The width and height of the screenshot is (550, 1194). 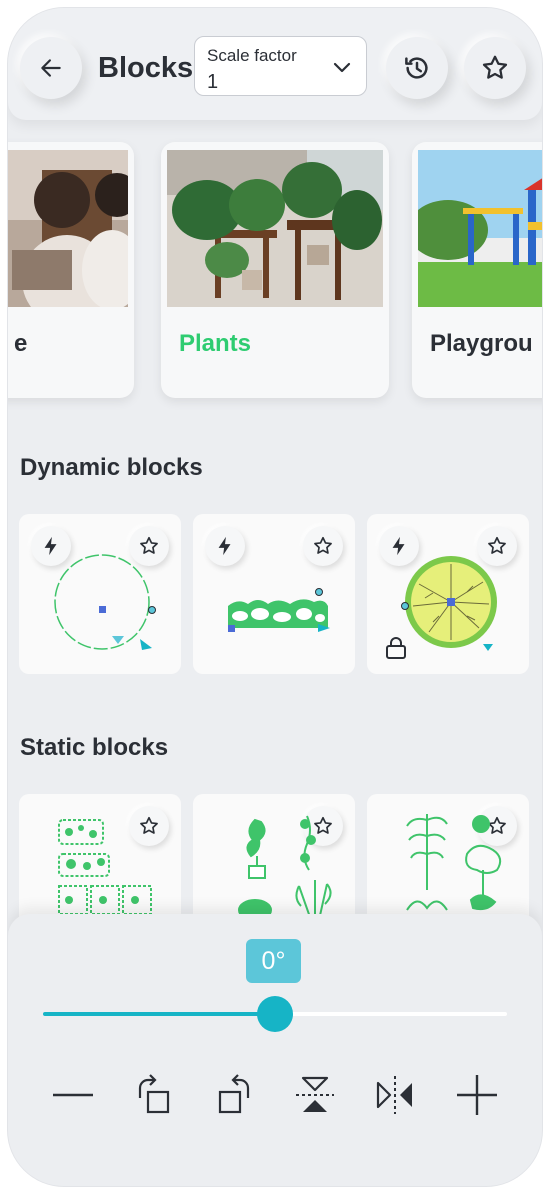 I want to click on category-card-people: e, so click(x=71, y=270).